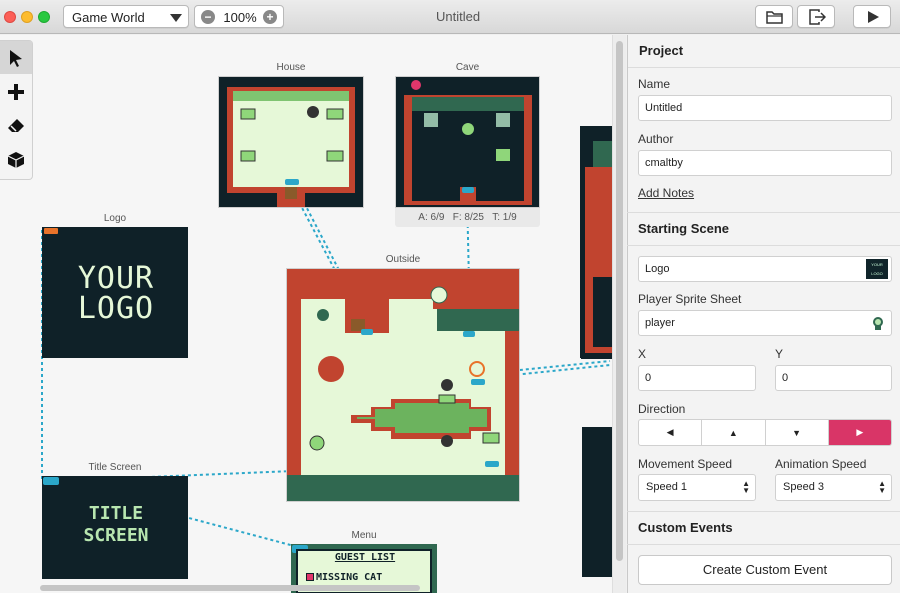 The height and width of the screenshot is (593, 900). I want to click on zoom-control: − 100% +, so click(239, 16).